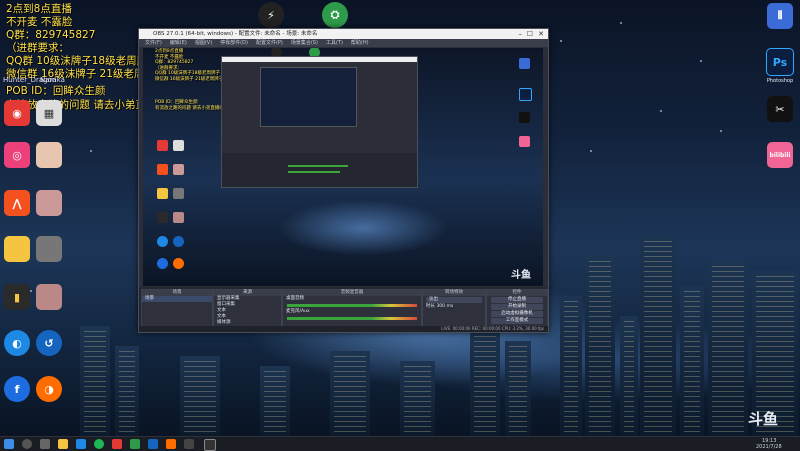 Image resolution: width=800 pixels, height=451 pixels. Describe the element at coordinates (517, 321) in the screenshot. I see `studio-mode-button: 工作室模式` at that location.